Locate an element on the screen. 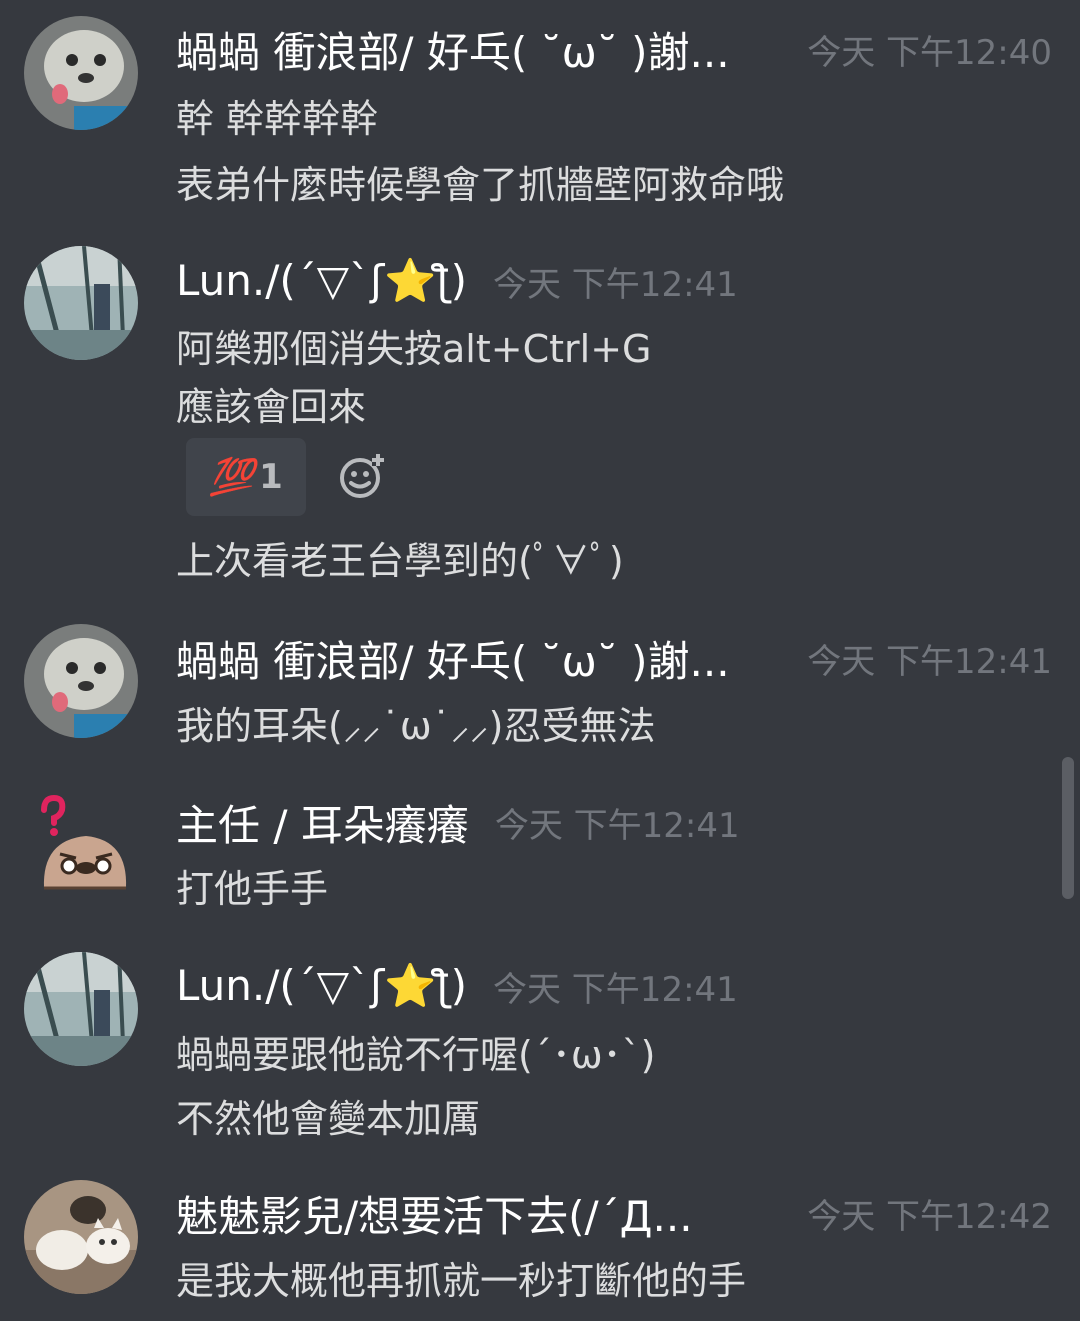 This screenshot has width=1080, height=1321. hundred-points-icon: 💯 is located at coordinates (231, 477).